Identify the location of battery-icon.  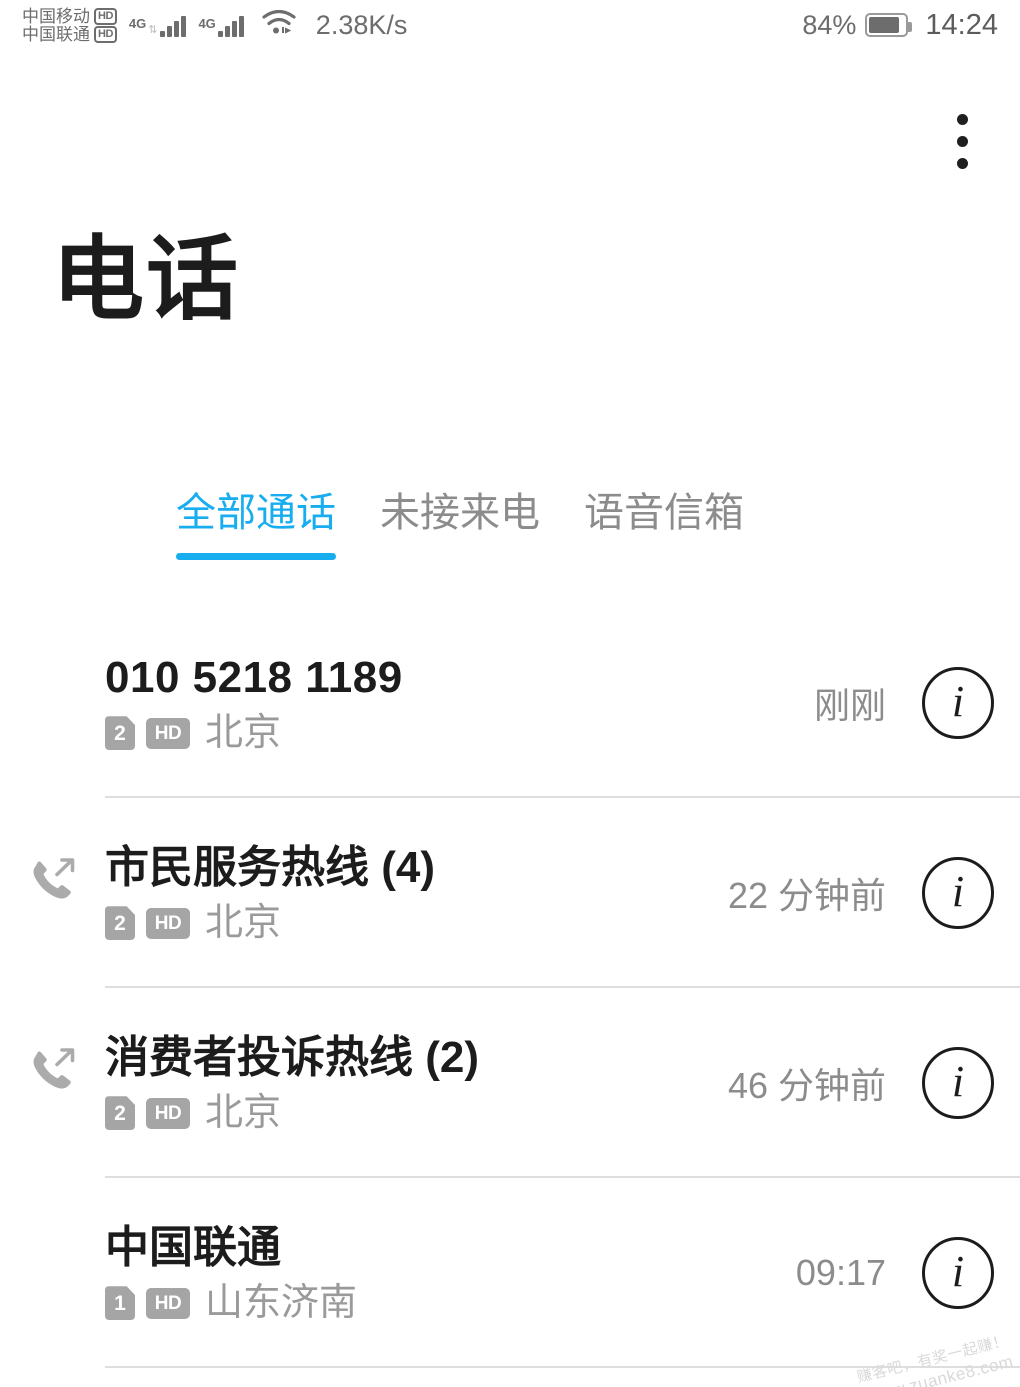
(889, 25).